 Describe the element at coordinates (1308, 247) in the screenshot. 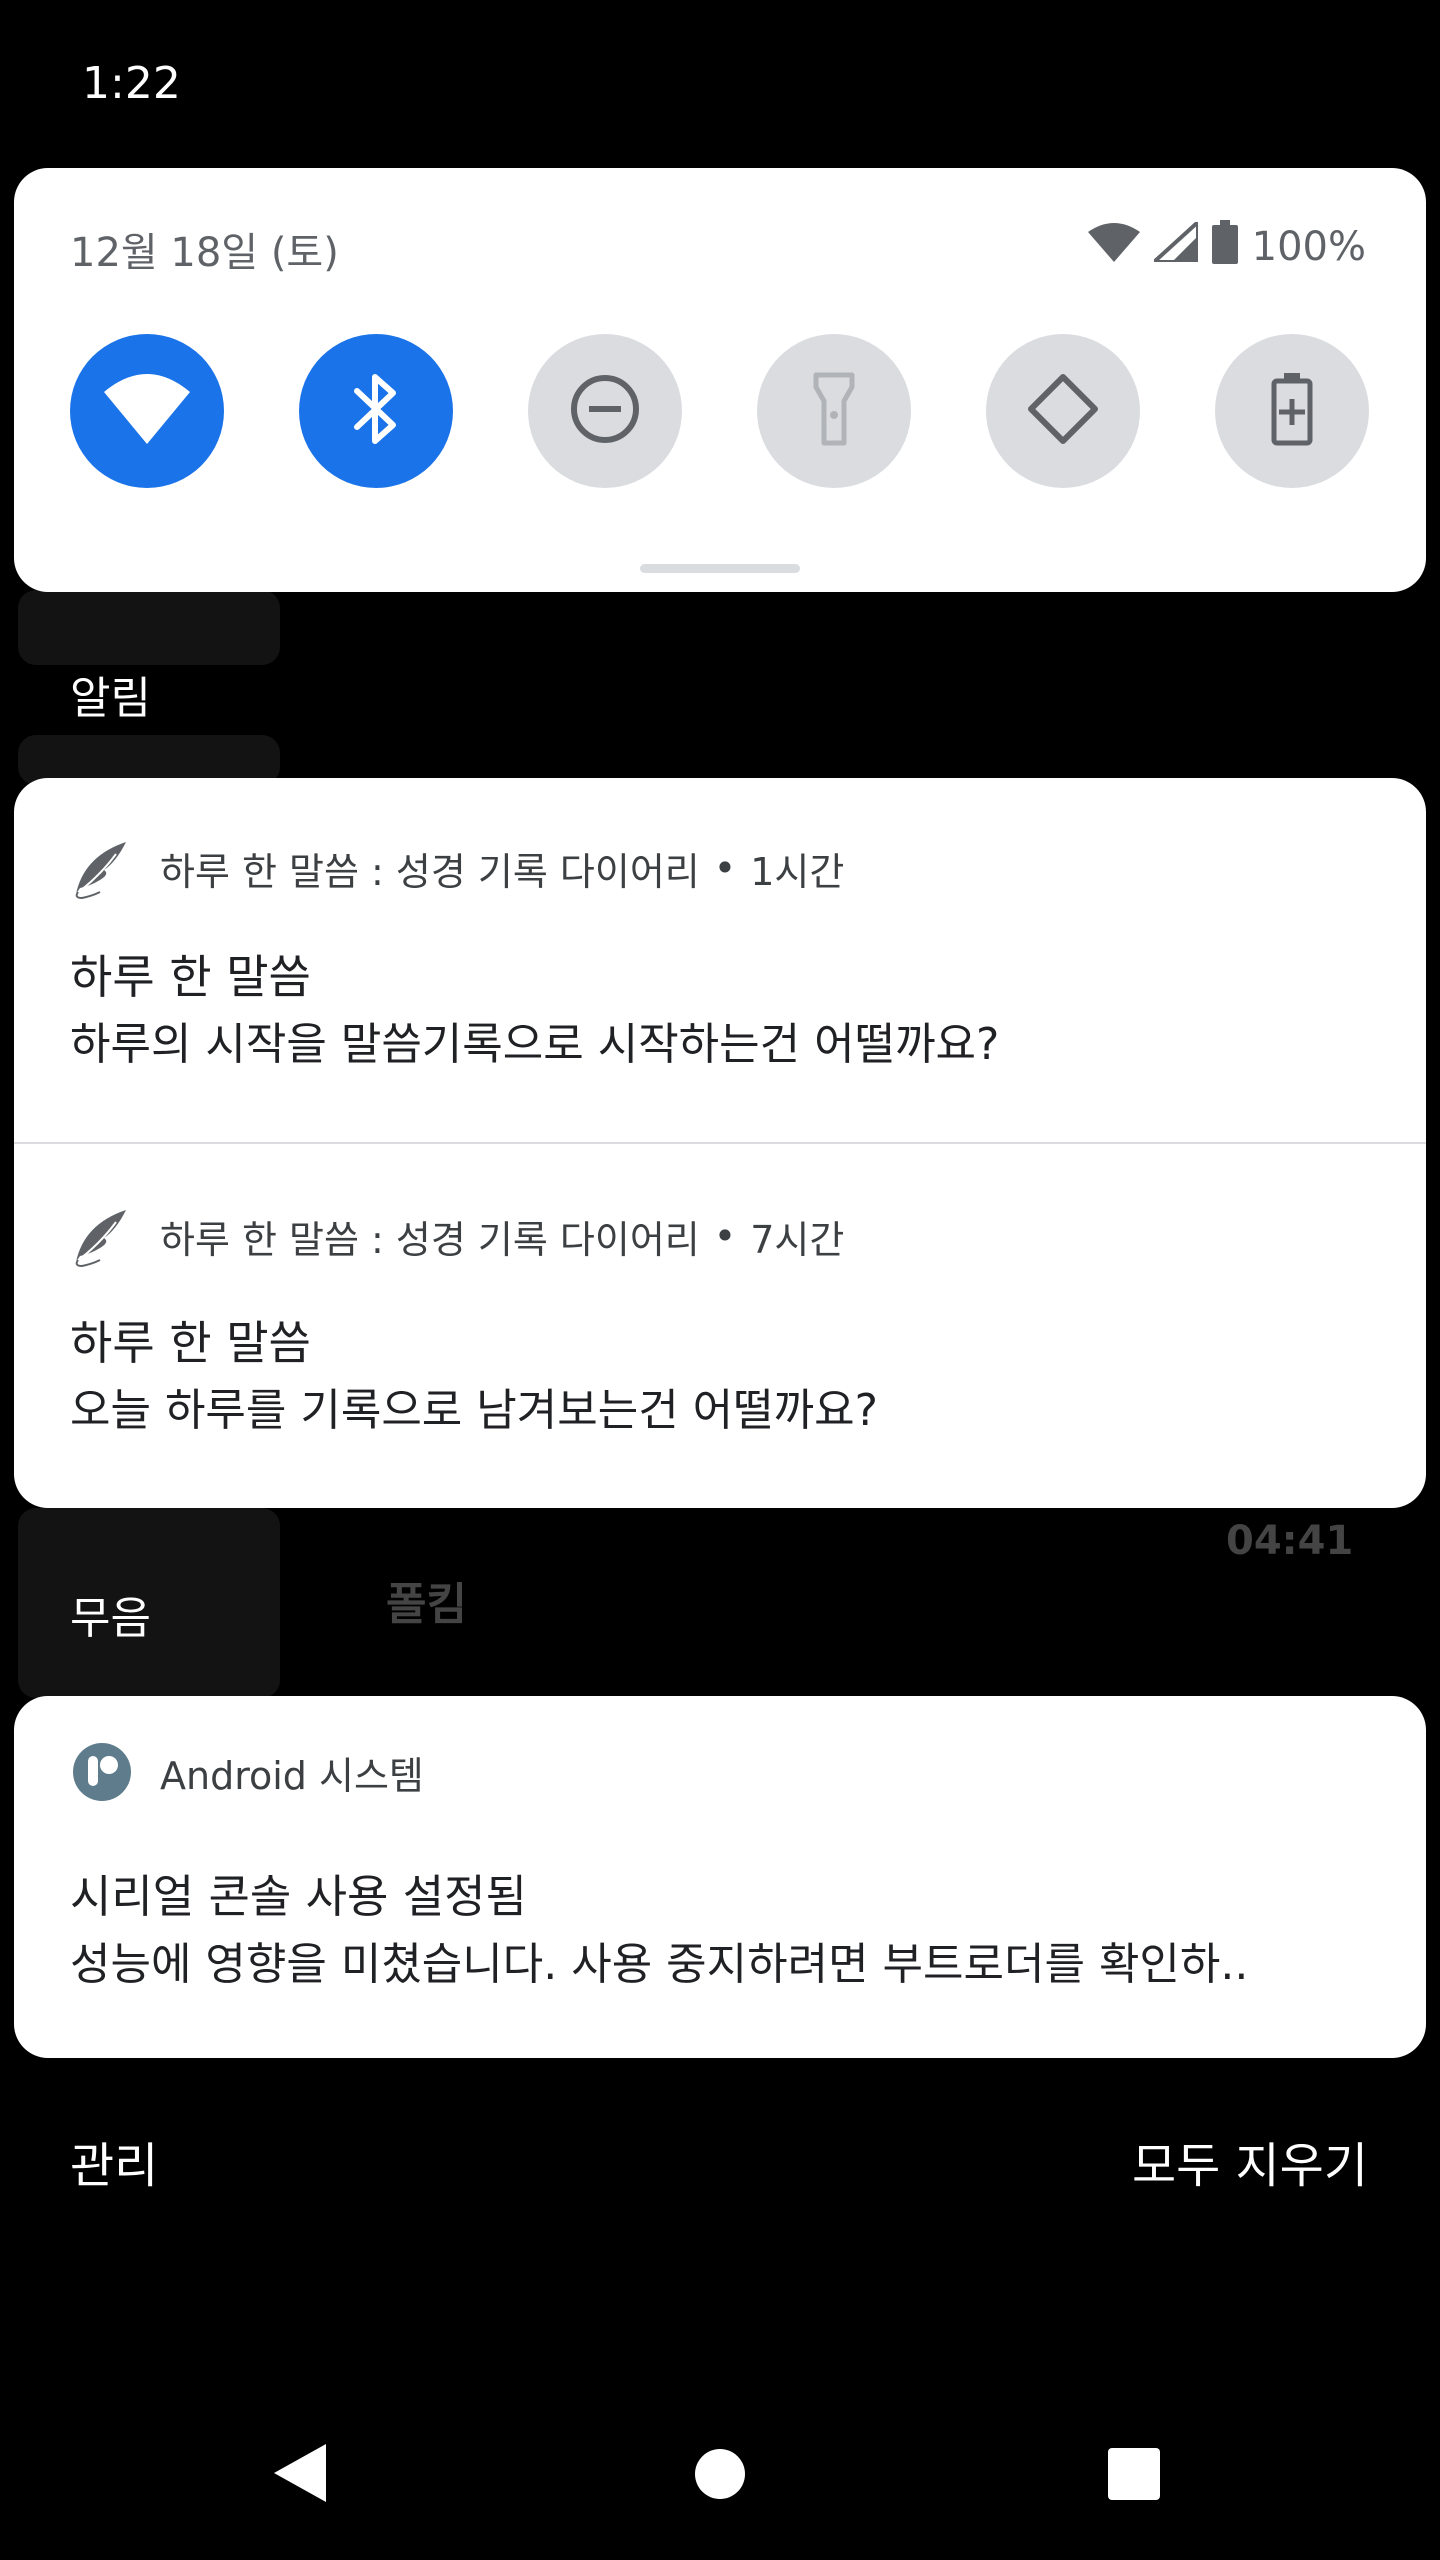

I see `battery-percent: 100%` at that location.